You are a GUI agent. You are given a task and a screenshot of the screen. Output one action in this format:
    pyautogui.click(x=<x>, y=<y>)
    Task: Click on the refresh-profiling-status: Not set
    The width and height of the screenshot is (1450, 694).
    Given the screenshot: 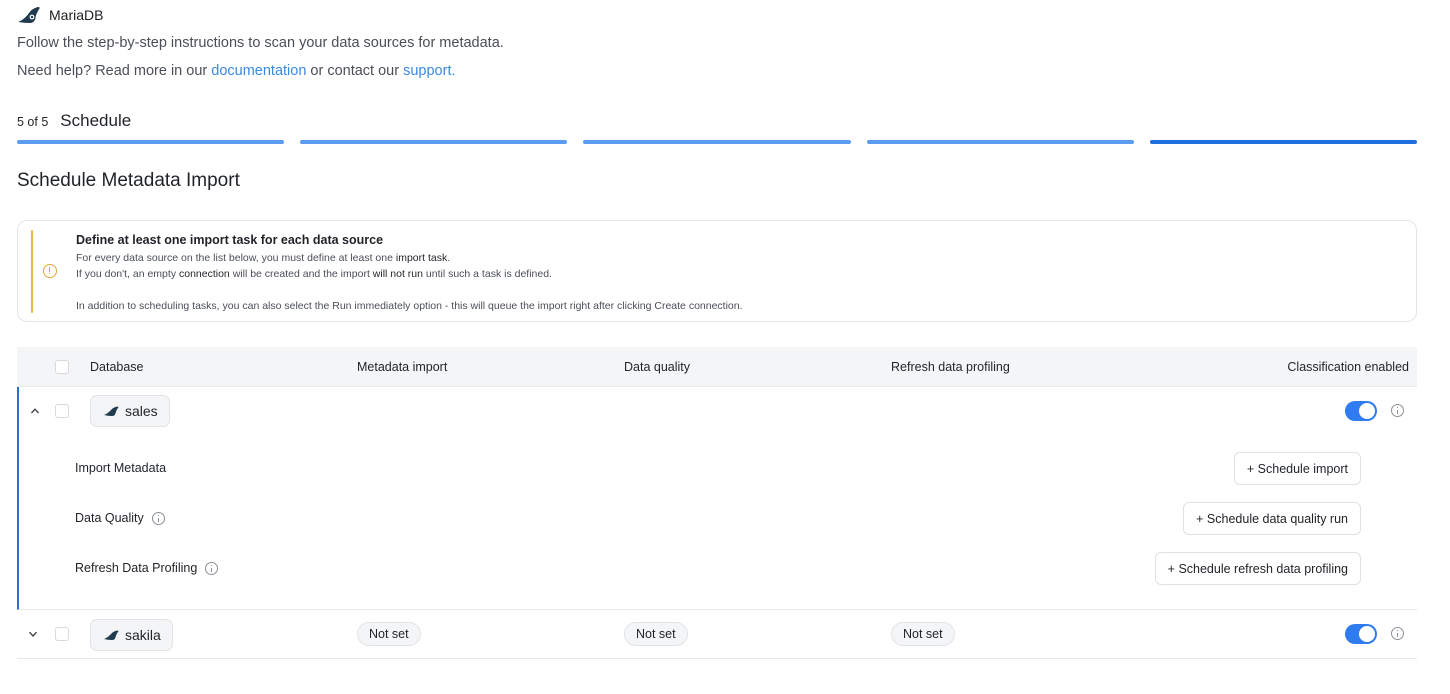 What is the action you would take?
    pyautogui.click(x=923, y=634)
    